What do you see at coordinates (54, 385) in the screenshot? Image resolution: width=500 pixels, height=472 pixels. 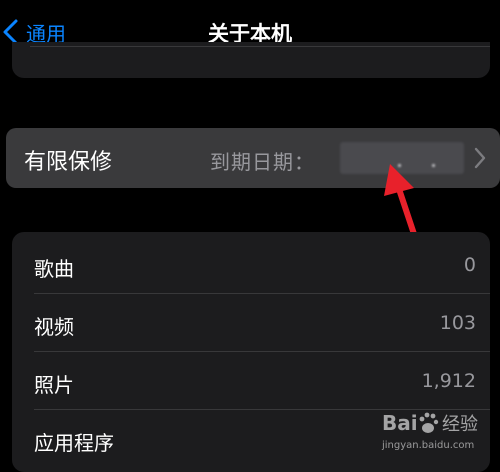 I see `stat-label: 照片` at bounding box center [54, 385].